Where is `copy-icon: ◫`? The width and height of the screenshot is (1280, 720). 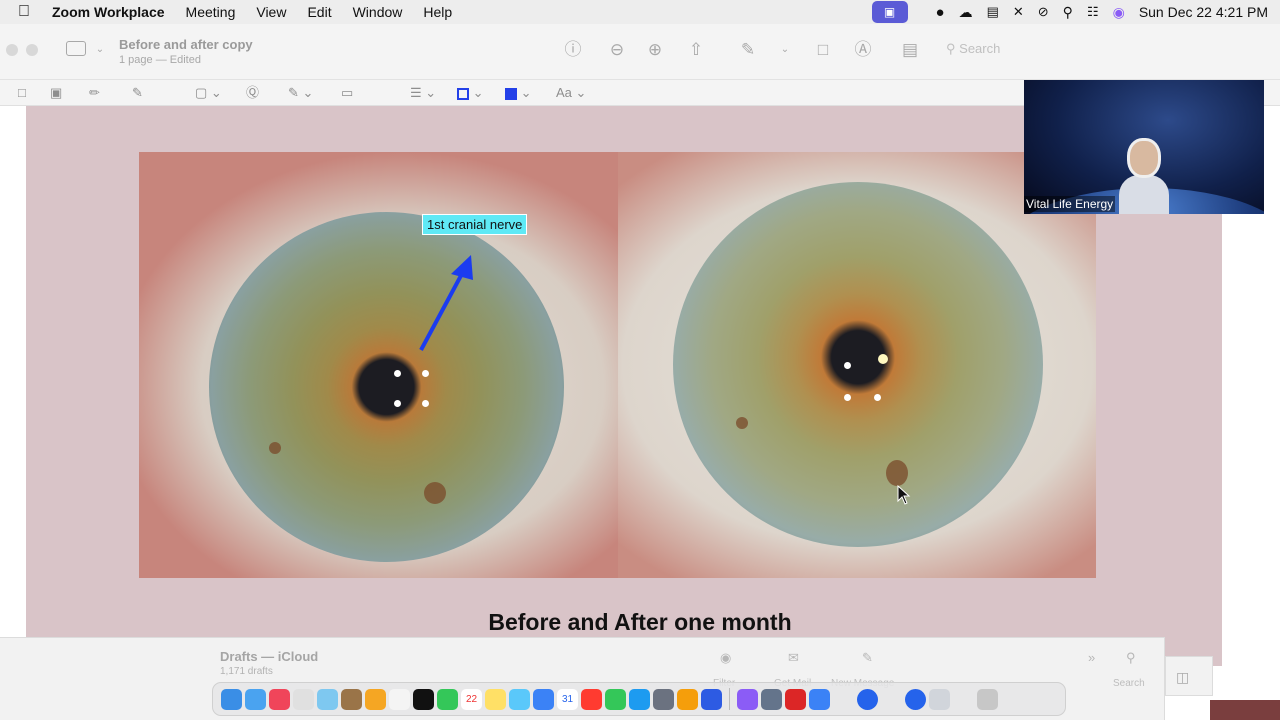 copy-icon: ◫ is located at coordinates (1183, 677).